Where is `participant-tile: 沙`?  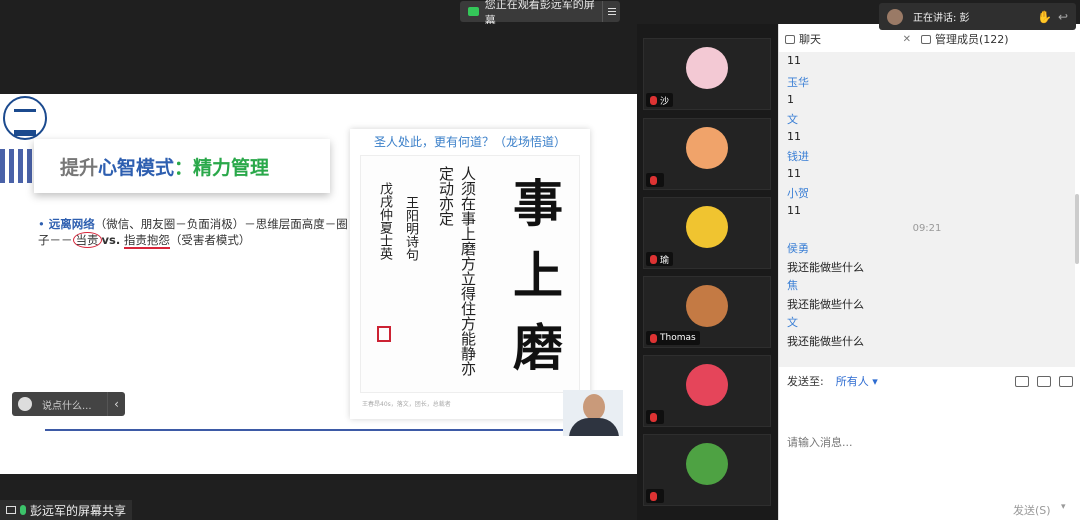
participant-tile: 沙 is located at coordinates (707, 74).